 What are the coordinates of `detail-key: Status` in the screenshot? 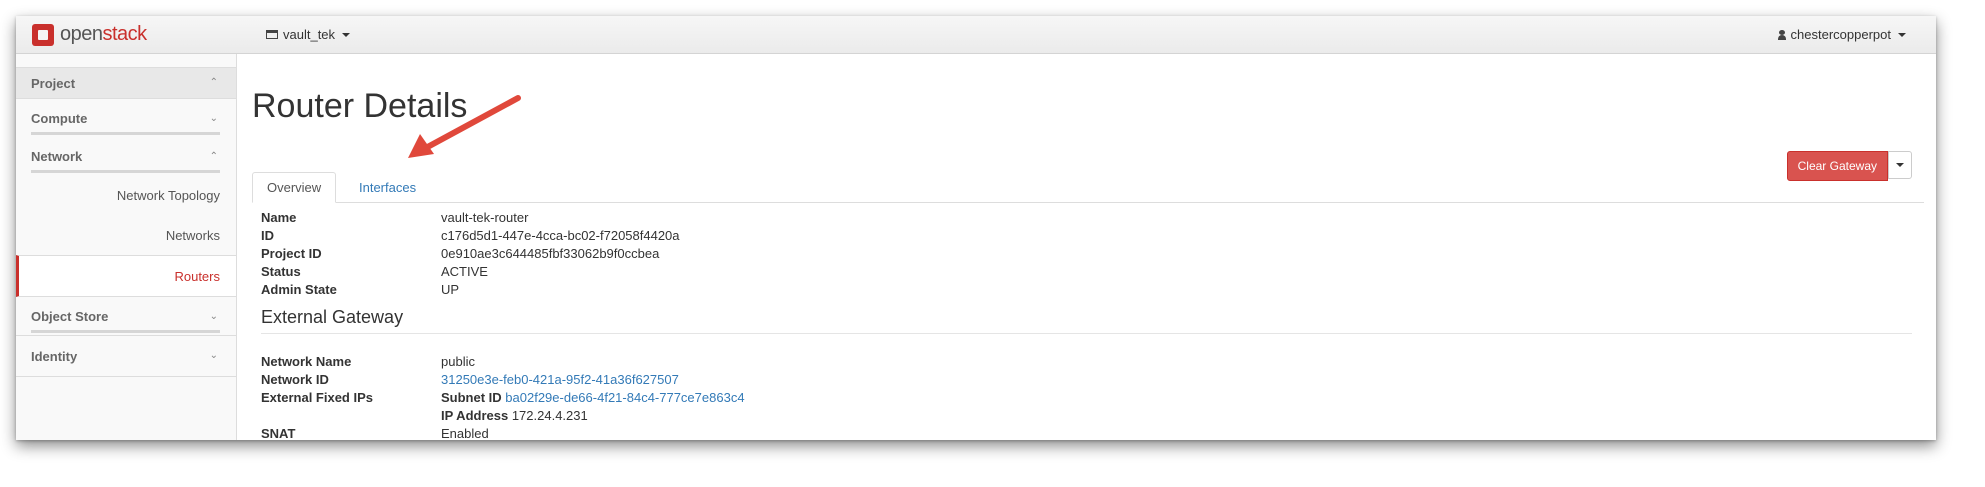 It's located at (281, 271).